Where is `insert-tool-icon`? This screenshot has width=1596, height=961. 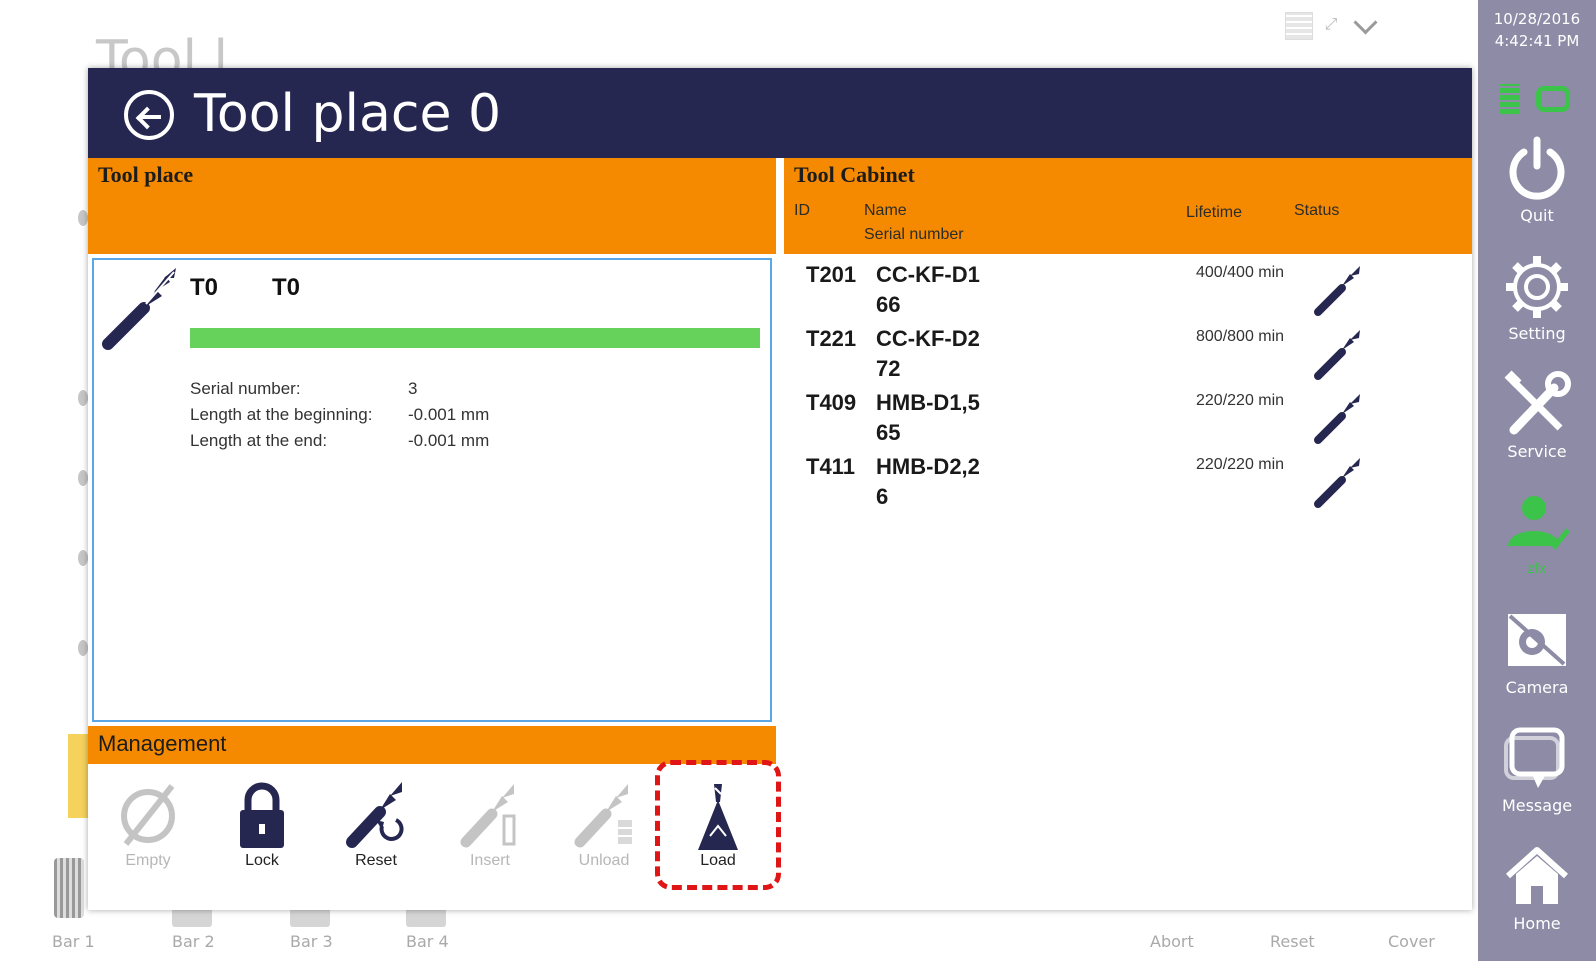
insert-tool-icon is located at coordinates (490, 815).